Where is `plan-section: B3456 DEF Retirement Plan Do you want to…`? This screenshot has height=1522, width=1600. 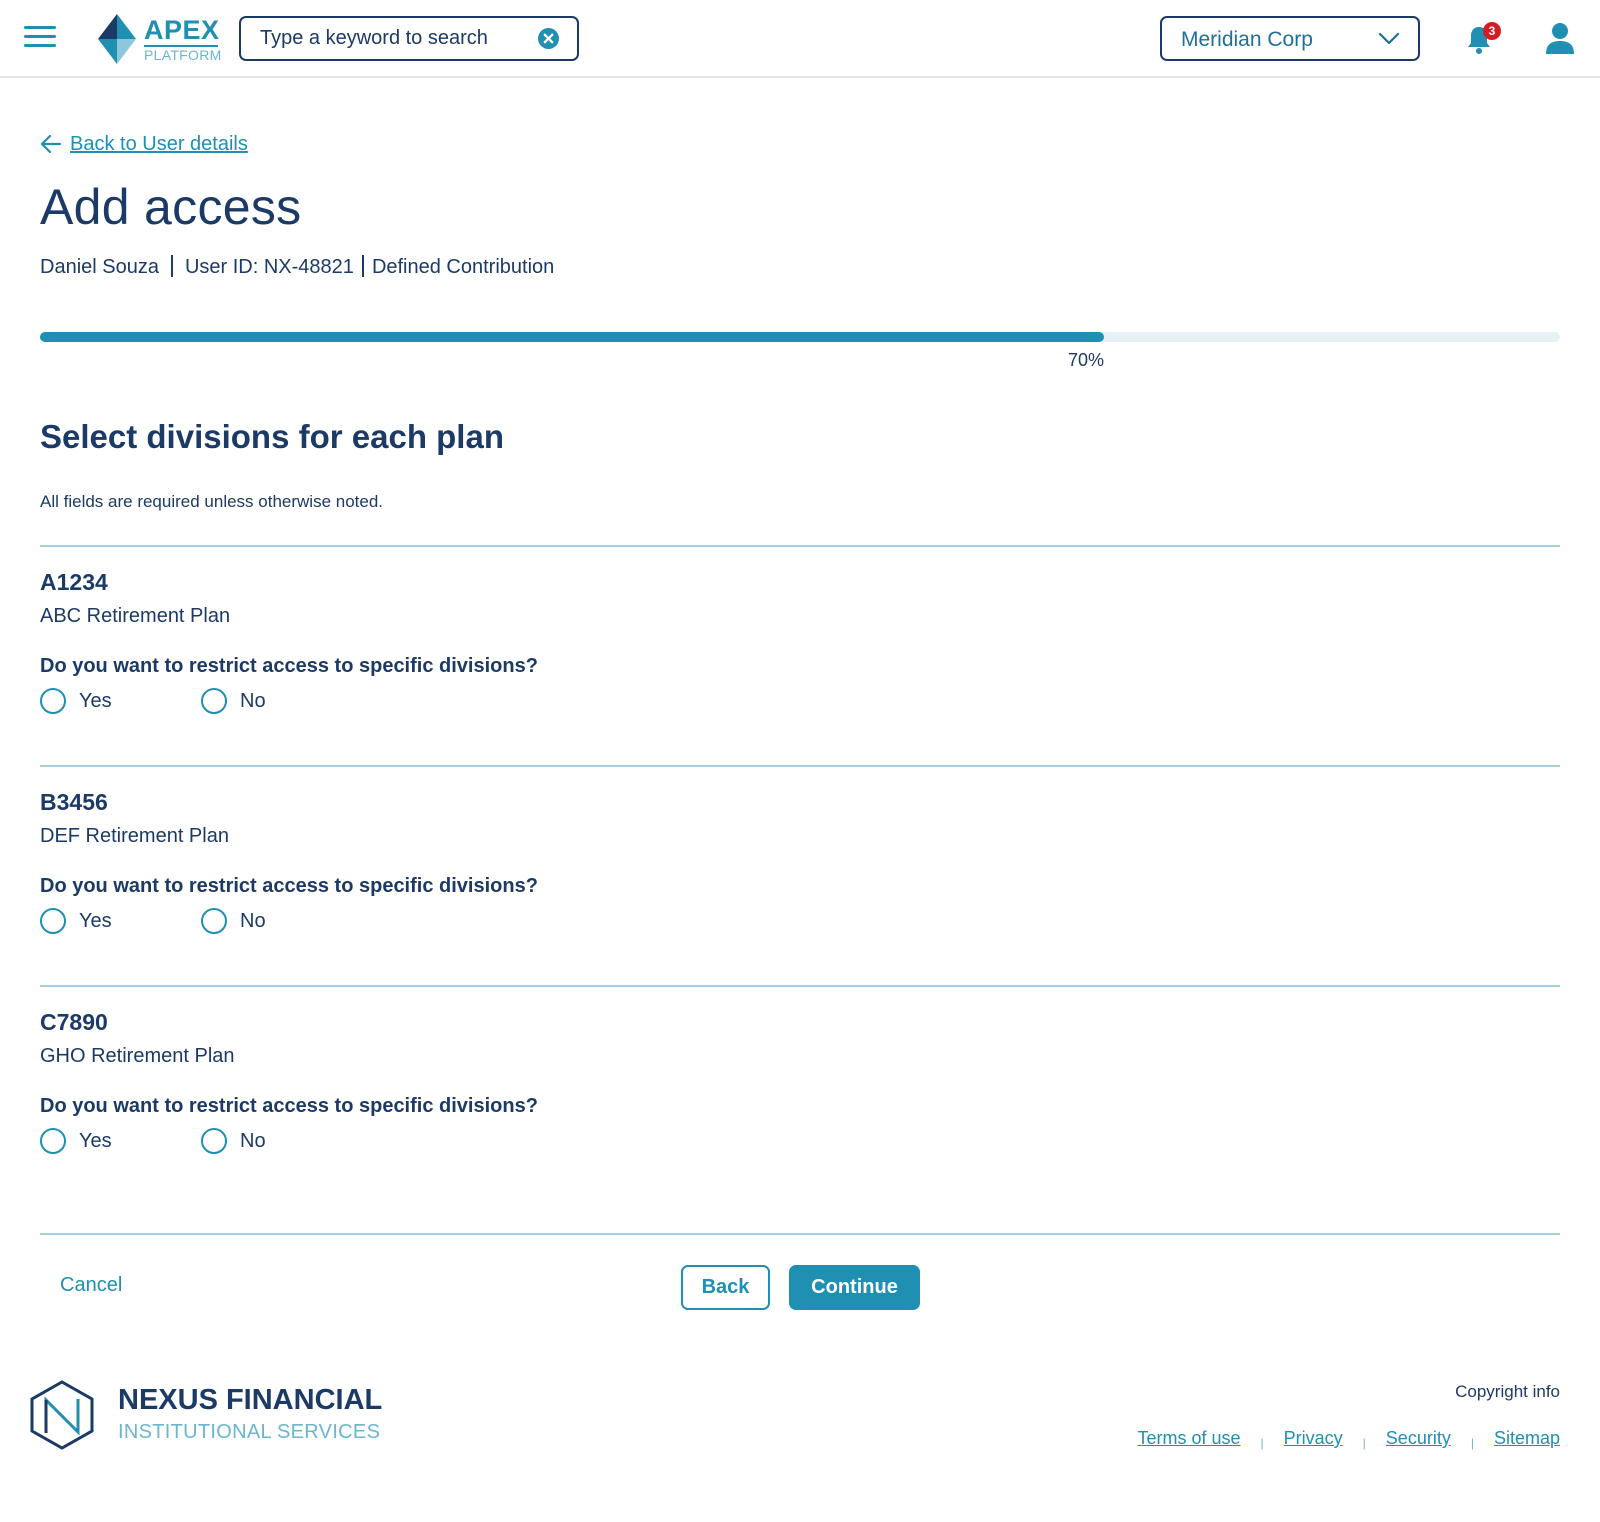
plan-section: B3456 DEF Retirement Plan Do you want to… is located at coordinates (800, 876).